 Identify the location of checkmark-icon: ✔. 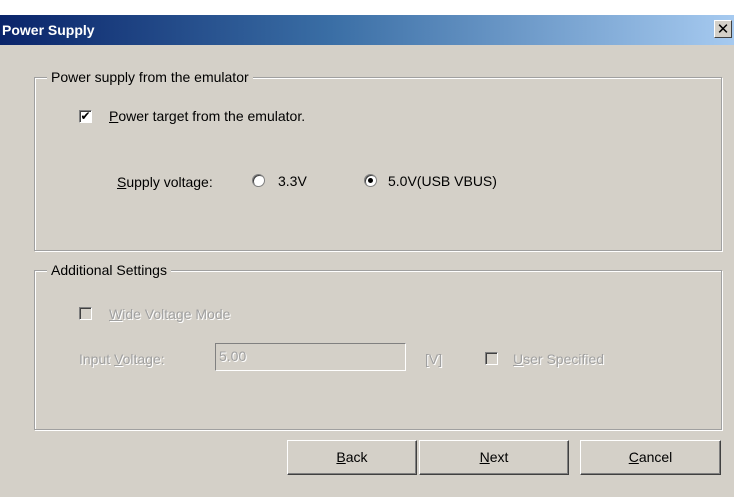
(85, 116).